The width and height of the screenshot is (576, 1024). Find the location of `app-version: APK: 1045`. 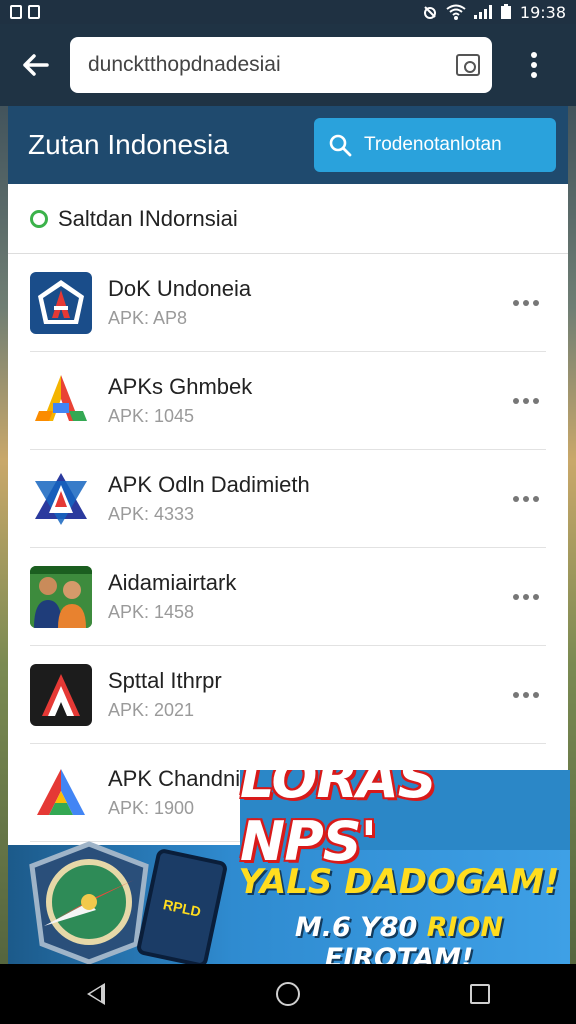

app-version: APK: 1045 is located at coordinates (151, 416).